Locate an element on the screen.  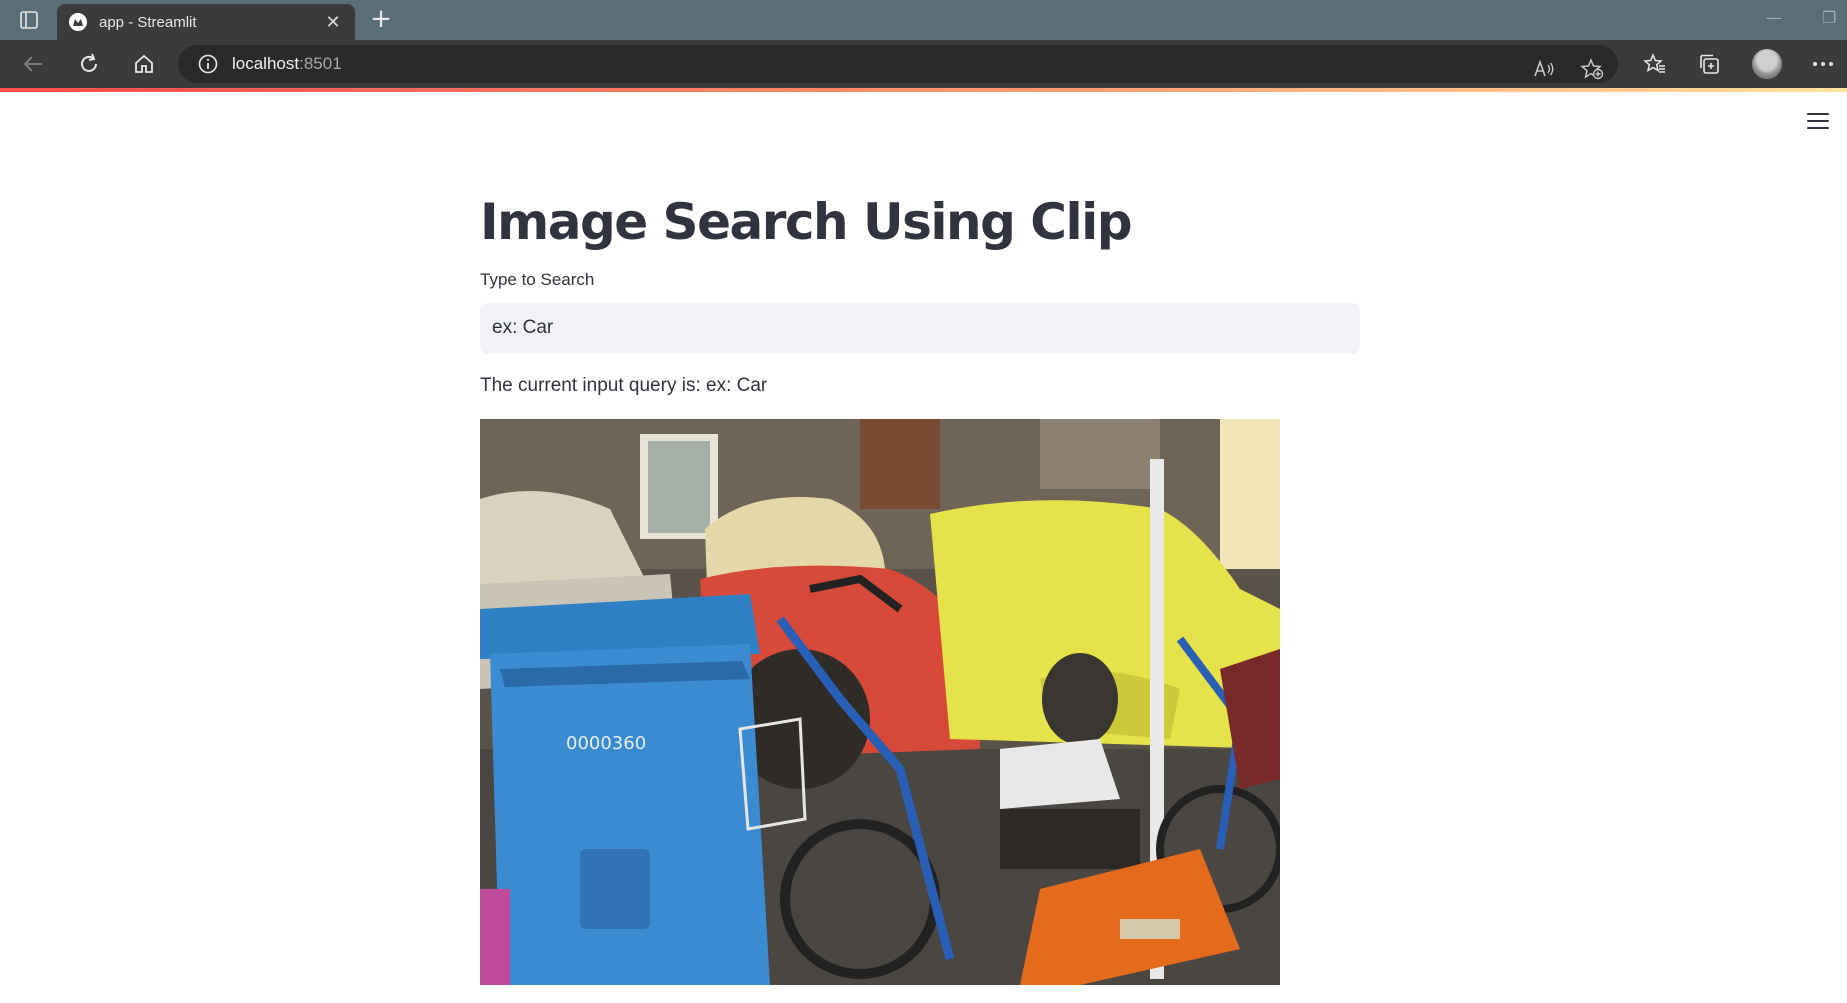
home-button is located at coordinates (144, 64).